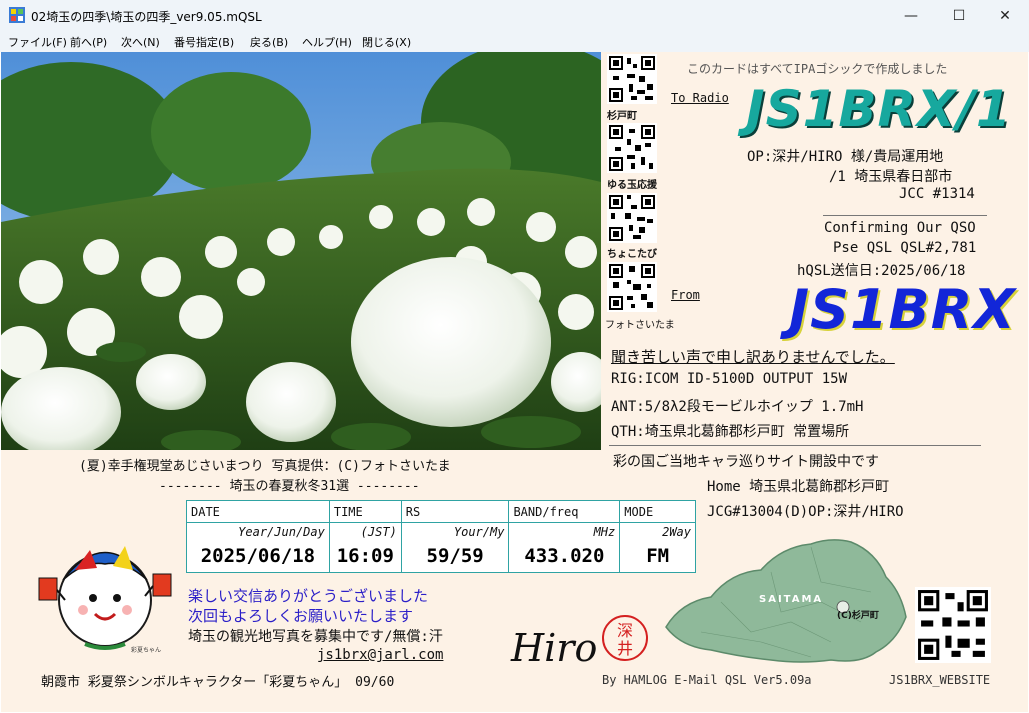 Image resolution: width=1029 pixels, height=713 pixels. I want to click on signature: Hiro, so click(554, 648).